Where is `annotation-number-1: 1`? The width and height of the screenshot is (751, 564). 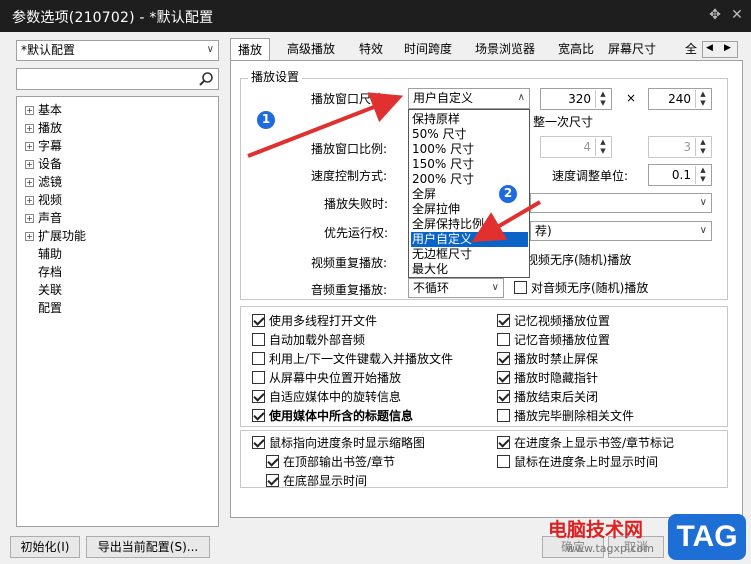 annotation-number-1: 1 is located at coordinates (266, 119).